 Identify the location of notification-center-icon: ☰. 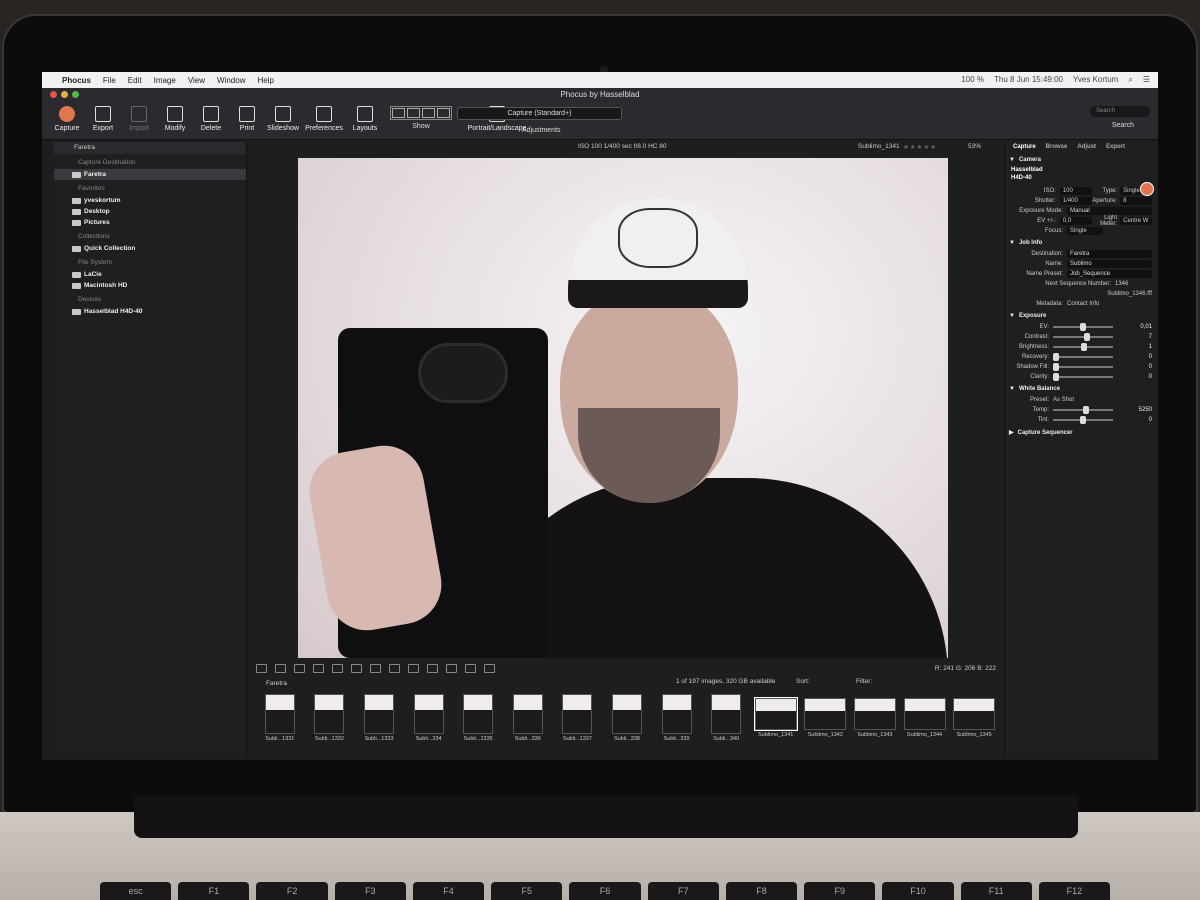
(1146, 80).